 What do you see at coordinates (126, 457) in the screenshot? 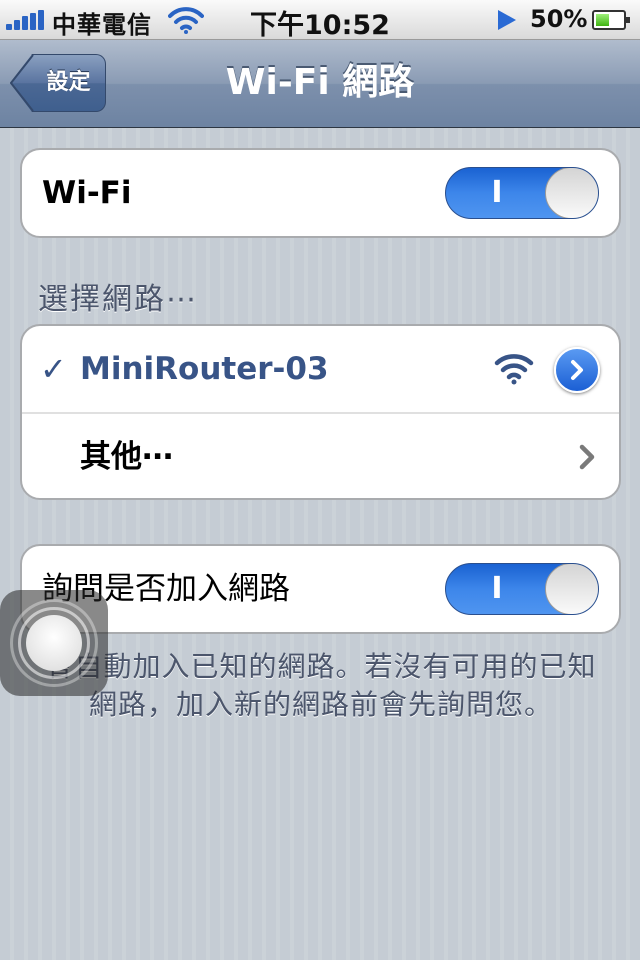
I see `other-network-label: 其他⋯` at bounding box center [126, 457].